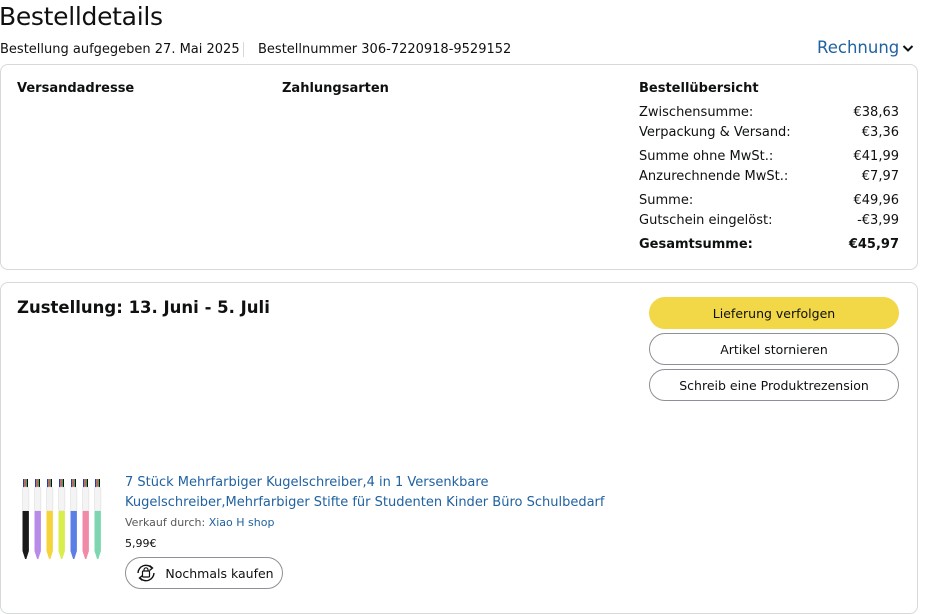 This screenshot has height=614, width=926. Describe the element at coordinates (878, 220) in the screenshot. I see `summary-value: -€3,99` at that location.